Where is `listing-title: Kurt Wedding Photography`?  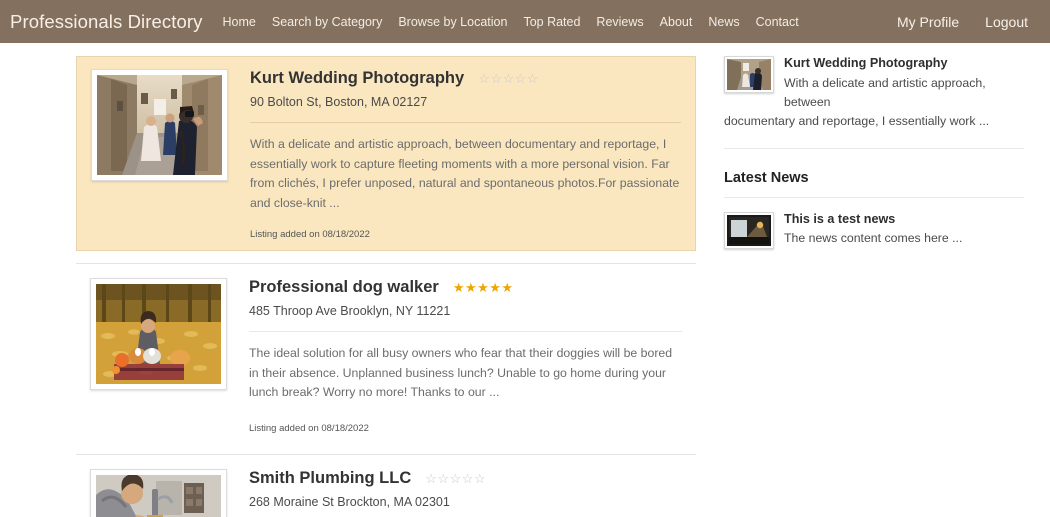 listing-title: Kurt Wedding Photography is located at coordinates (357, 78).